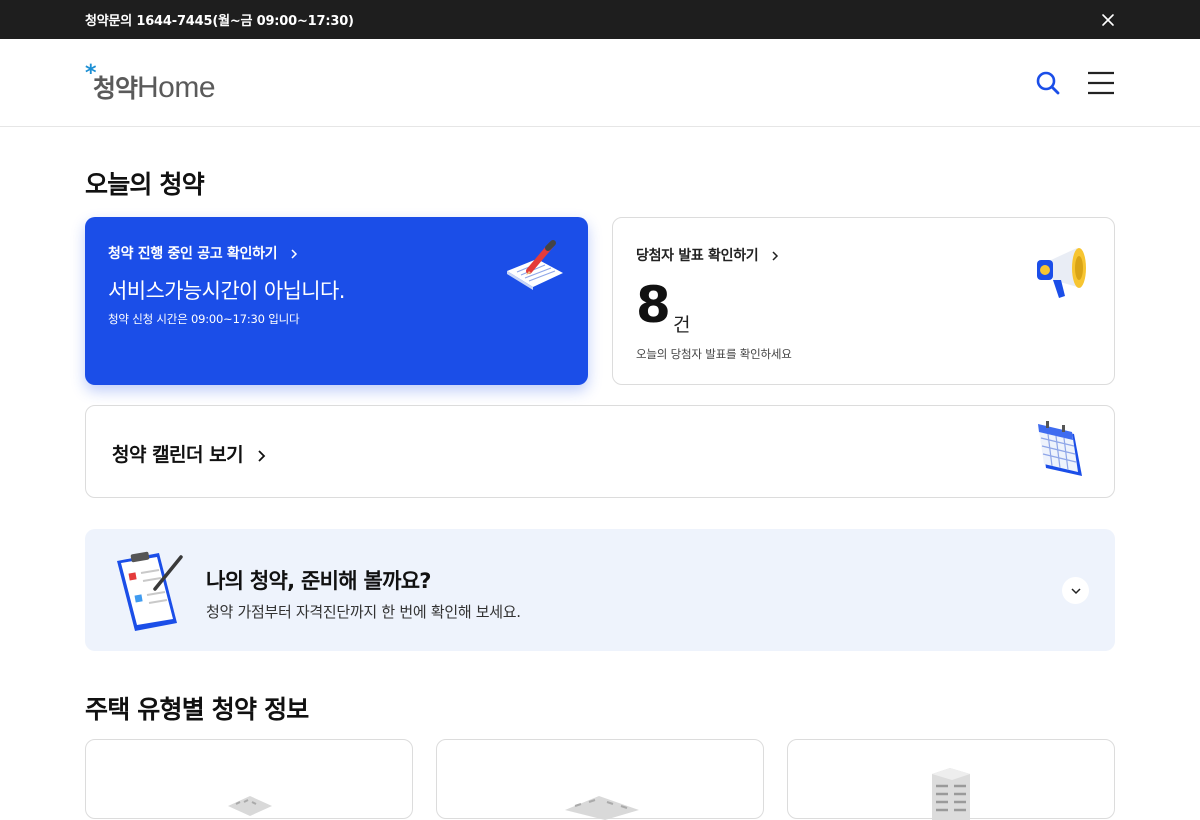 This screenshot has width=1200, height=820. I want to click on close-icon, so click(1108, 20).